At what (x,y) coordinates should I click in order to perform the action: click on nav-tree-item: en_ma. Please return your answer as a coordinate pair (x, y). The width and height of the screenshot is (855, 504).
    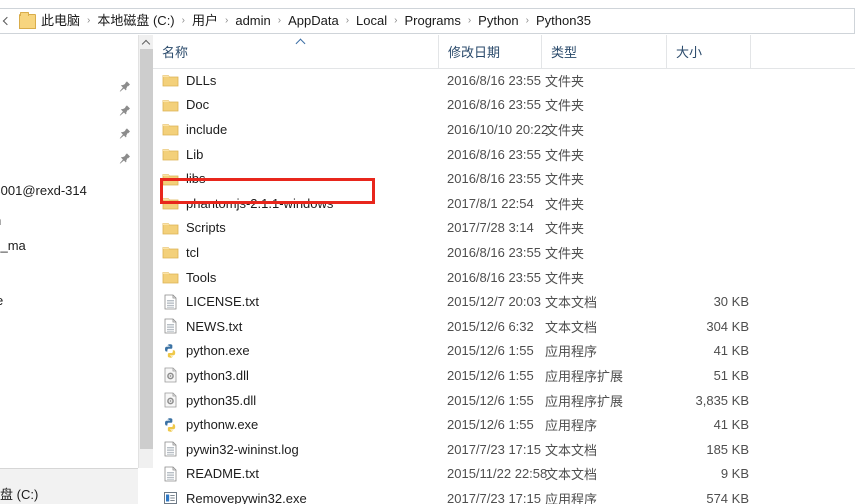
    Looking at the image, I should click on (13, 245).